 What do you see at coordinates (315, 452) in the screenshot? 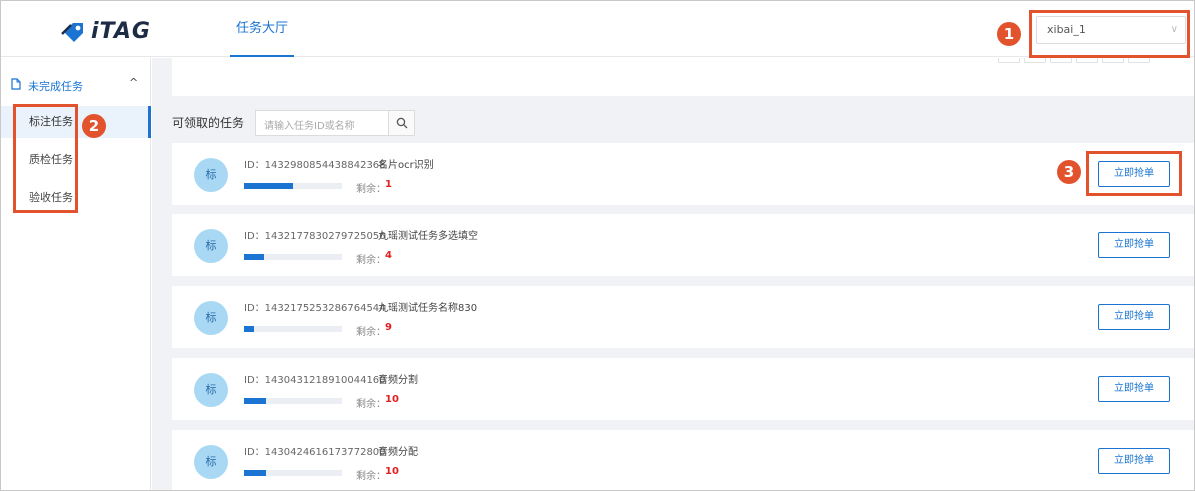
I see `task-id: ID：1430424616173772800` at bounding box center [315, 452].